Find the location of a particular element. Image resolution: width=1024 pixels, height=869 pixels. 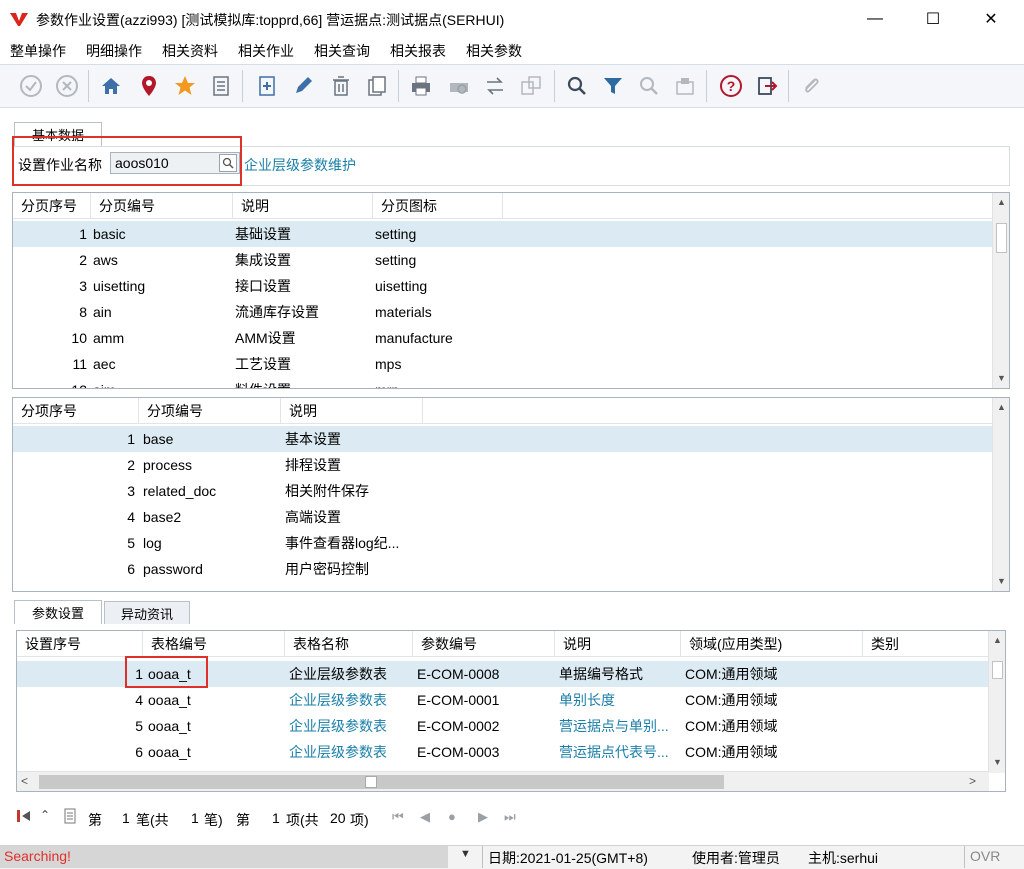

tab-page-grid-scrollbar: ▲ ▼ is located at coordinates (1000, 290).